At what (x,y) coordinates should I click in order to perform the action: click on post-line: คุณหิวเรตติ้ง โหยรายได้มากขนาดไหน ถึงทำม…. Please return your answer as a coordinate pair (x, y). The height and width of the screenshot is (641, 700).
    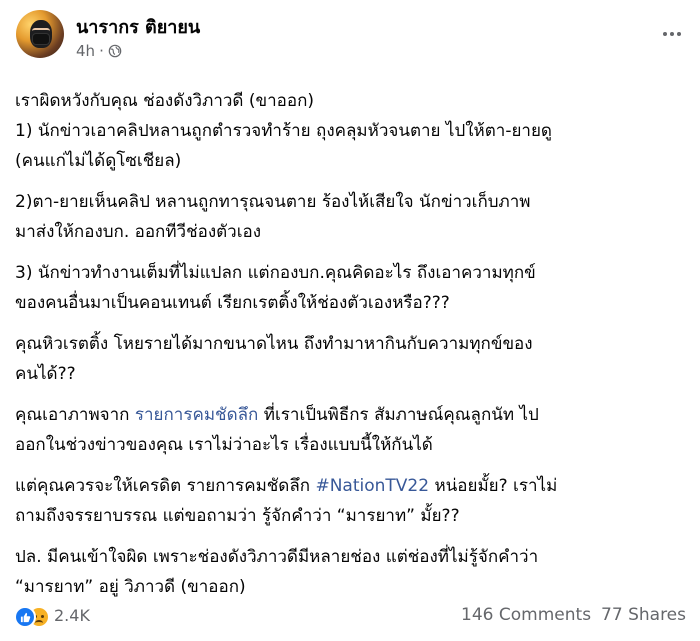
    Looking at the image, I should click on (350, 344).